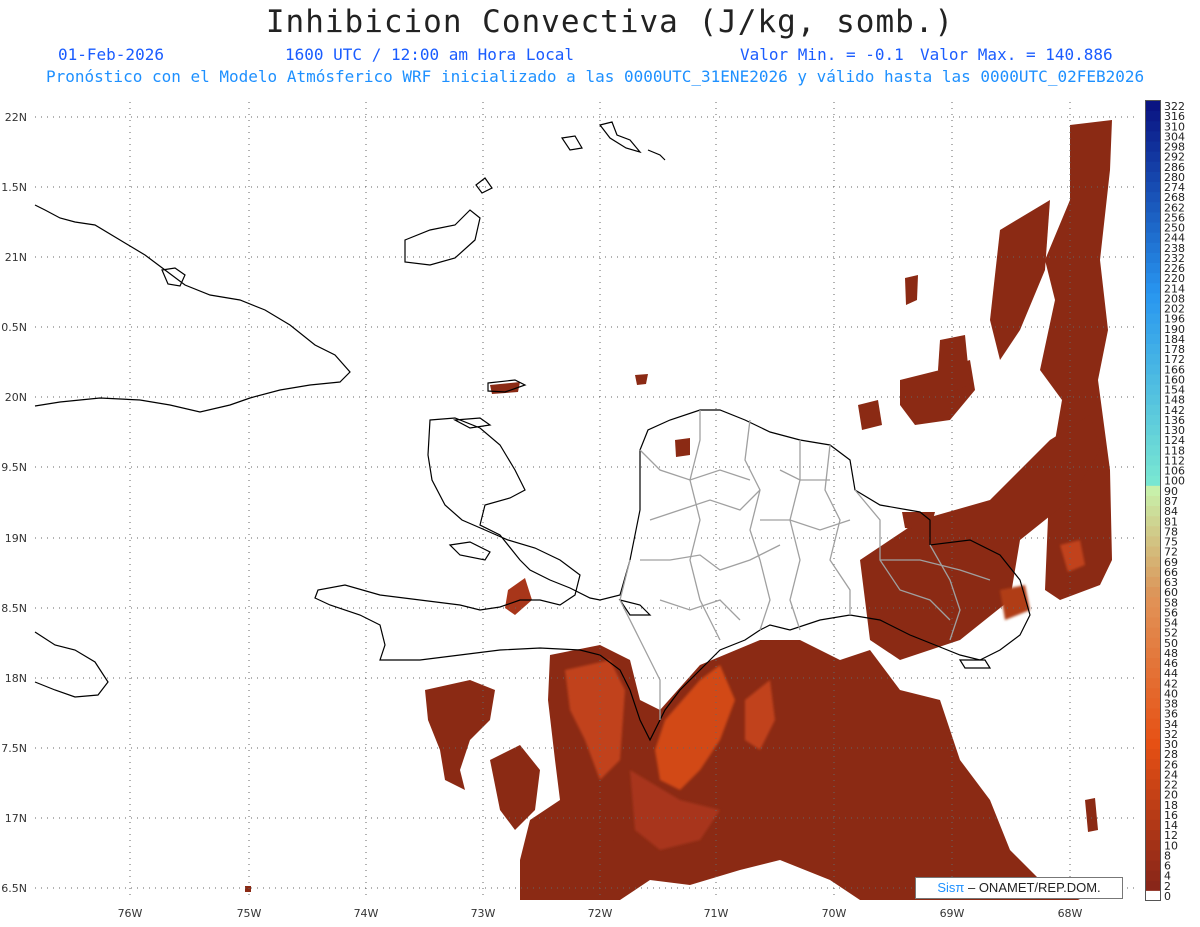  I want to click on lat-label: 8.5N, so click(14, 608).